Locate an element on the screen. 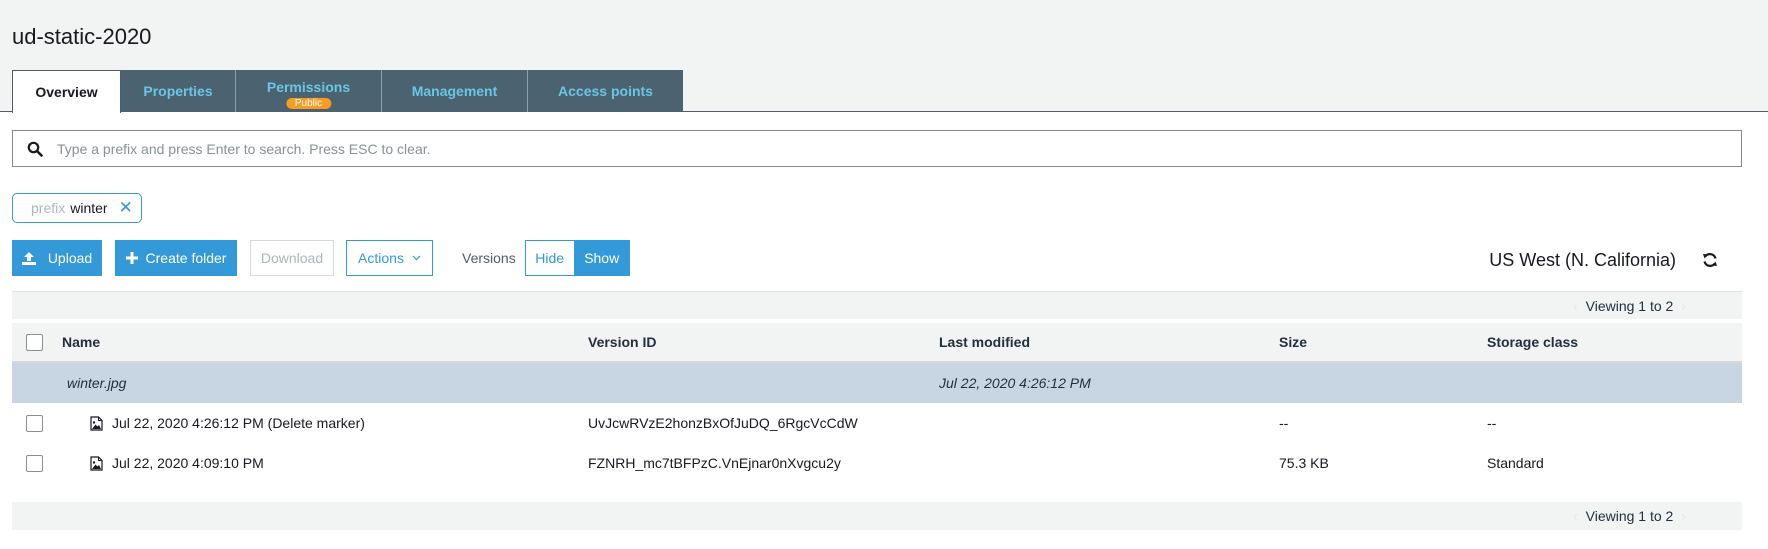  header-checkbox-cell is located at coordinates (34, 342).